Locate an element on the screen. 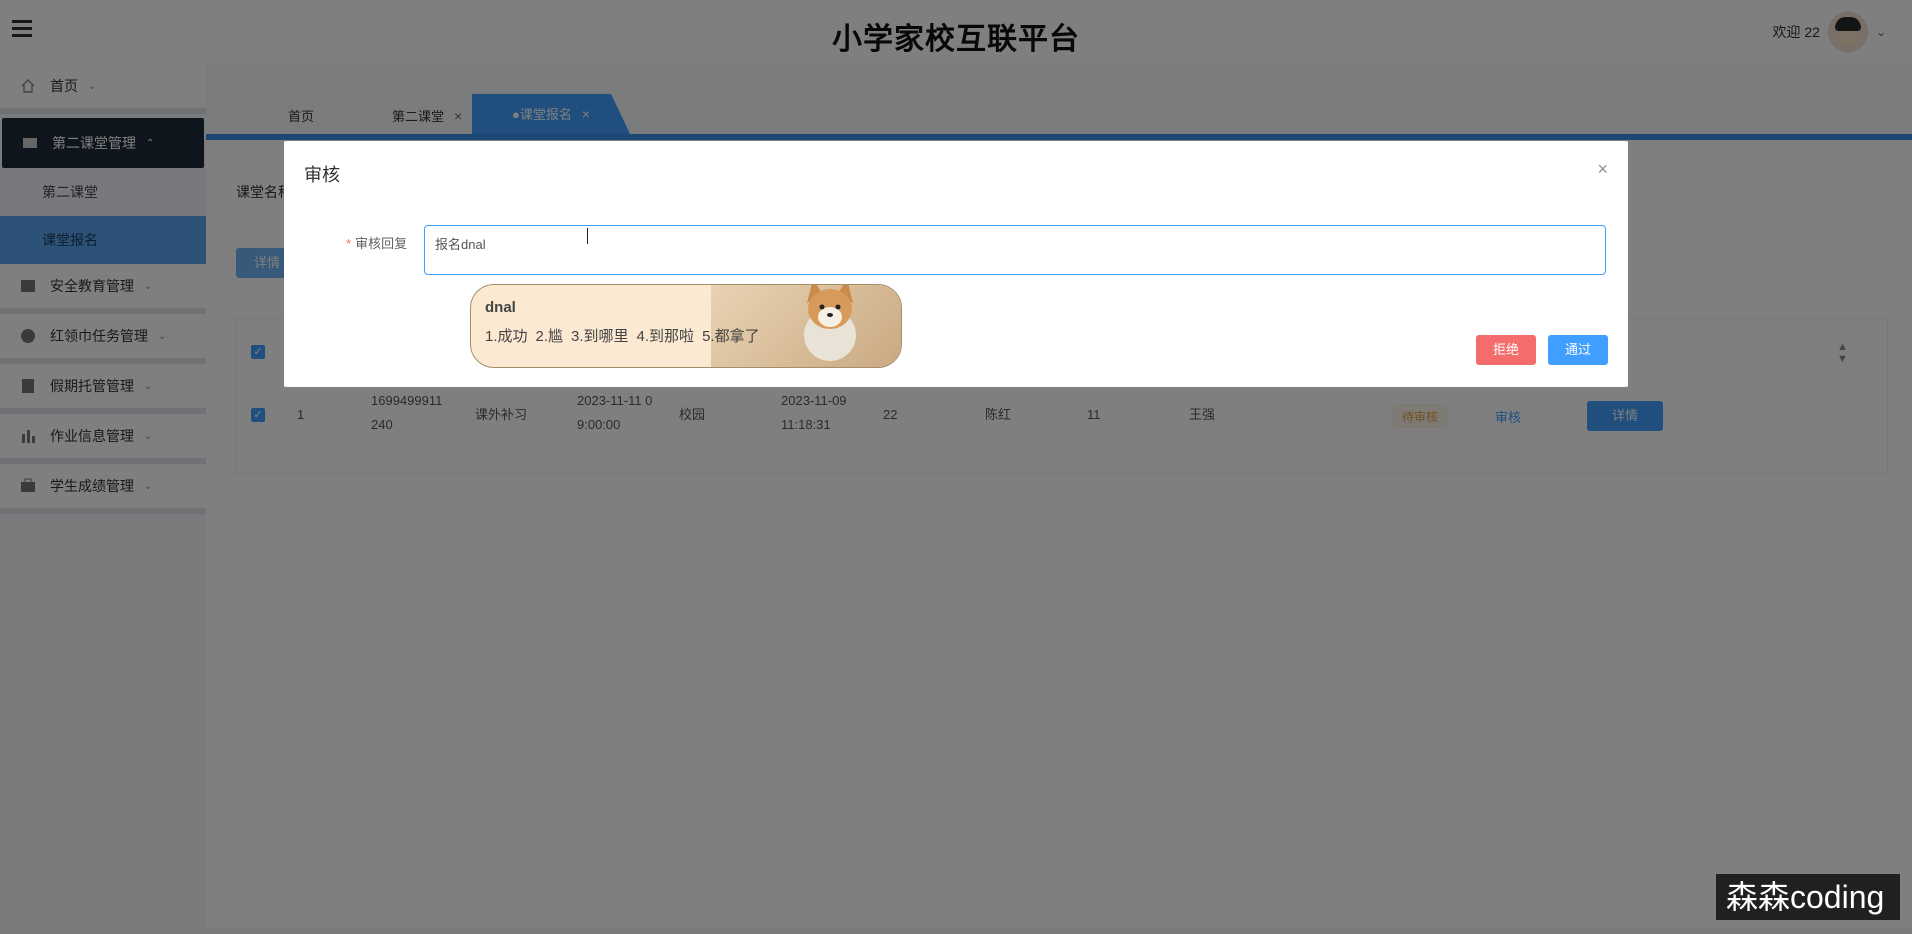 This screenshot has width=1912, height=934. ime-candidate: 3.到哪里 is located at coordinates (600, 335).